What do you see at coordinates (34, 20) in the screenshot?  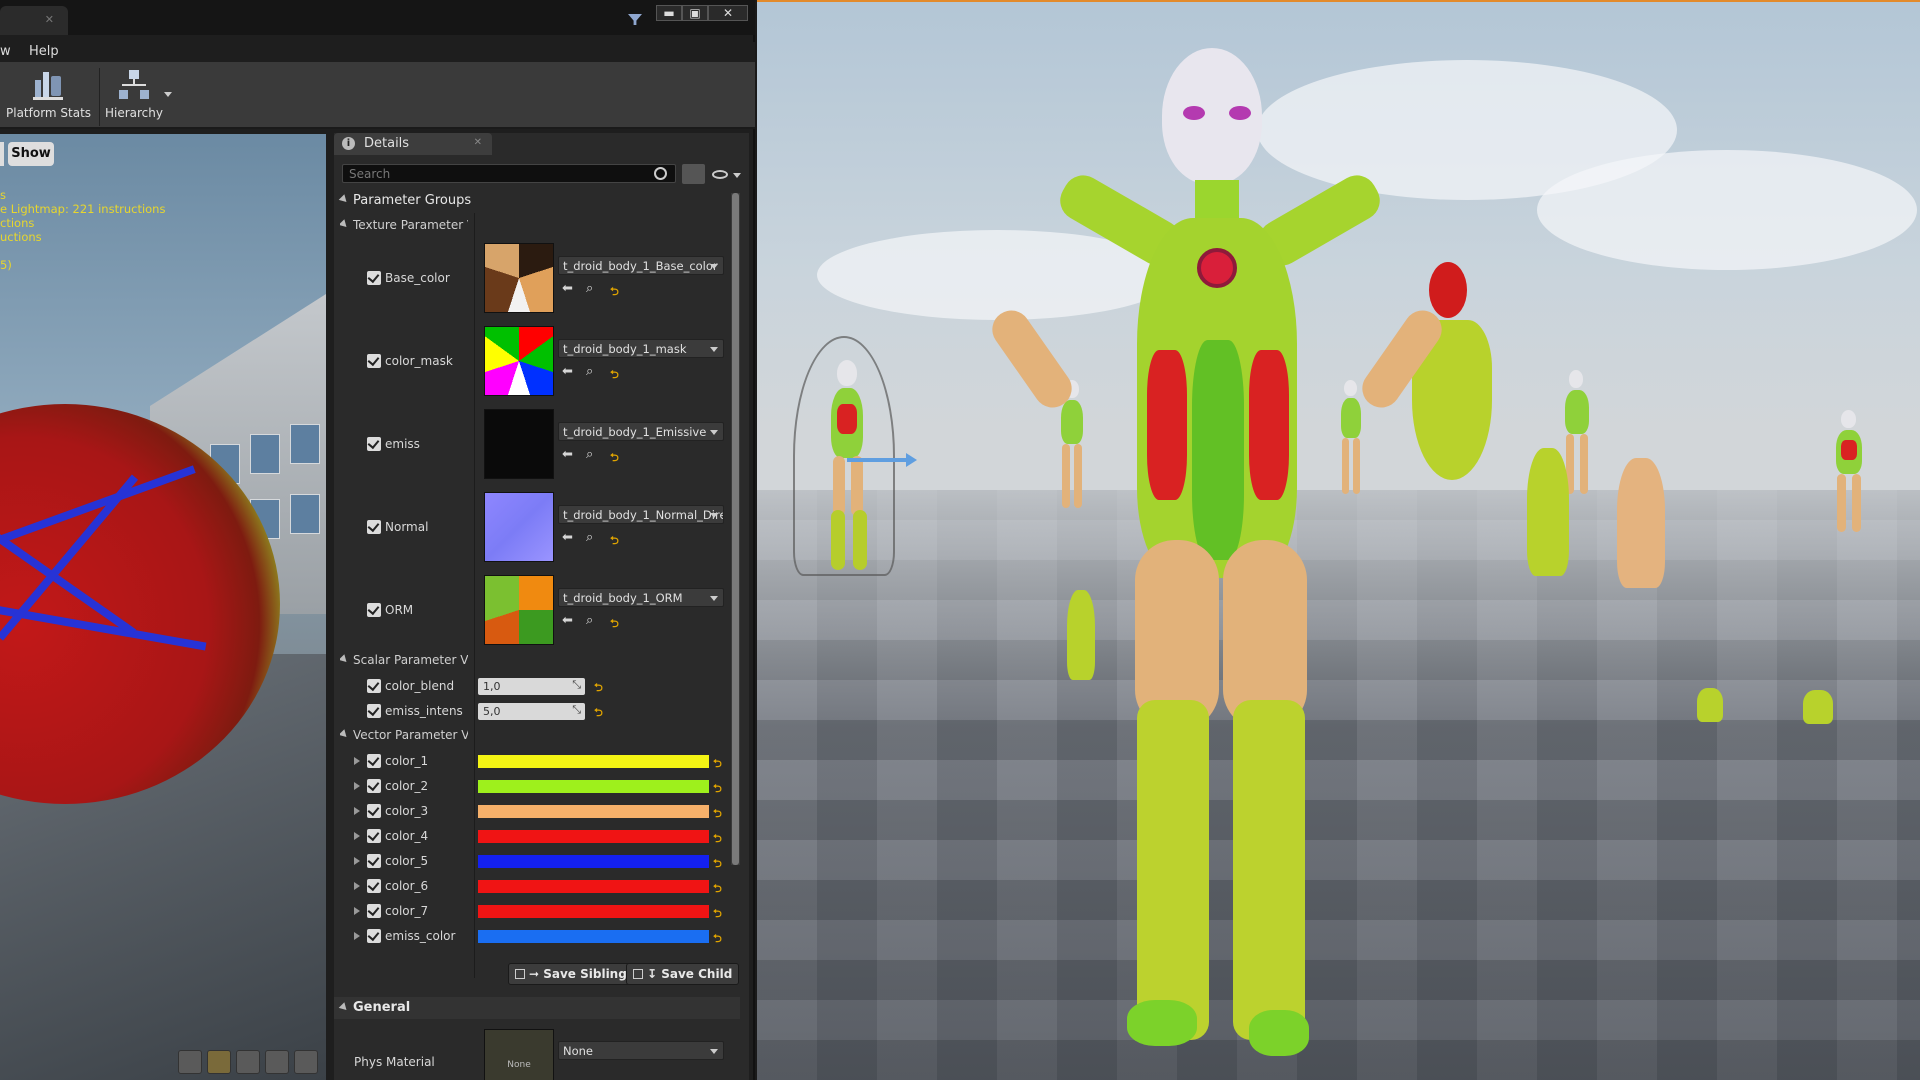 I see `asset-tab: ✕` at bounding box center [34, 20].